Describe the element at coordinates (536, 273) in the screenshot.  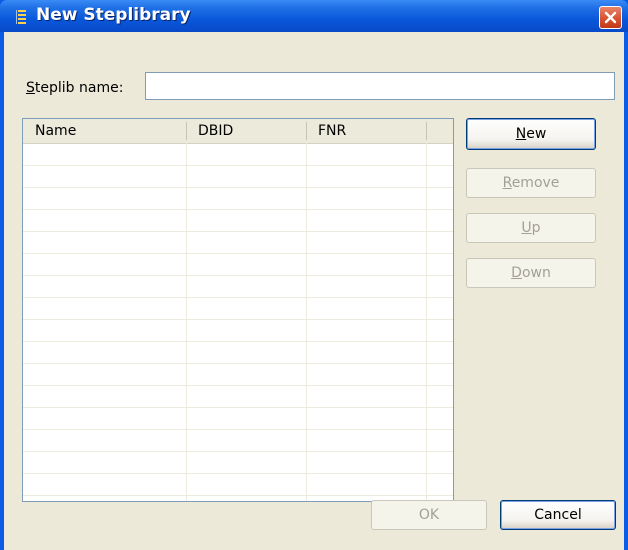
I see `down-button-label: own` at that location.